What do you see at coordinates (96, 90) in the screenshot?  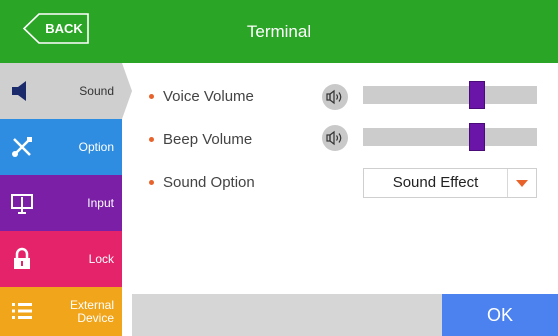 I see `sidebar-item-label: Sound` at bounding box center [96, 90].